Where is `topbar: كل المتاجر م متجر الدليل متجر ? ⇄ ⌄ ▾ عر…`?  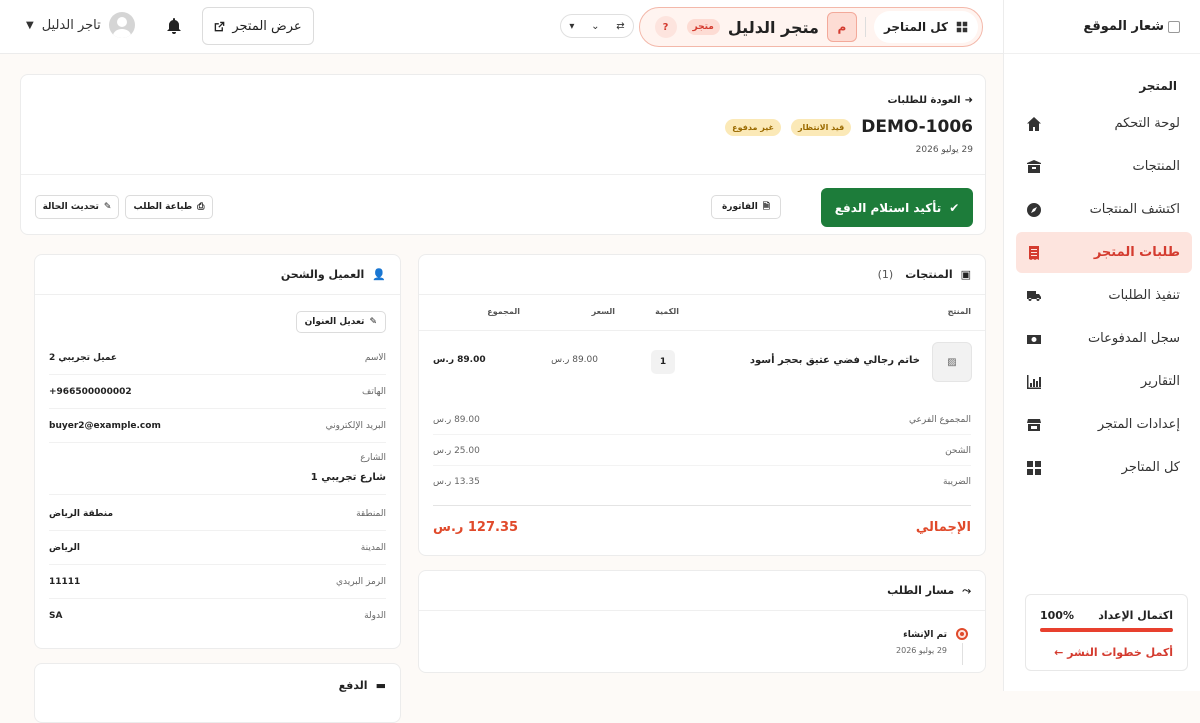 topbar: كل المتاجر م متجر الدليل متجر ? ⇄ ⌄ ▾ عر… is located at coordinates (501, 27).